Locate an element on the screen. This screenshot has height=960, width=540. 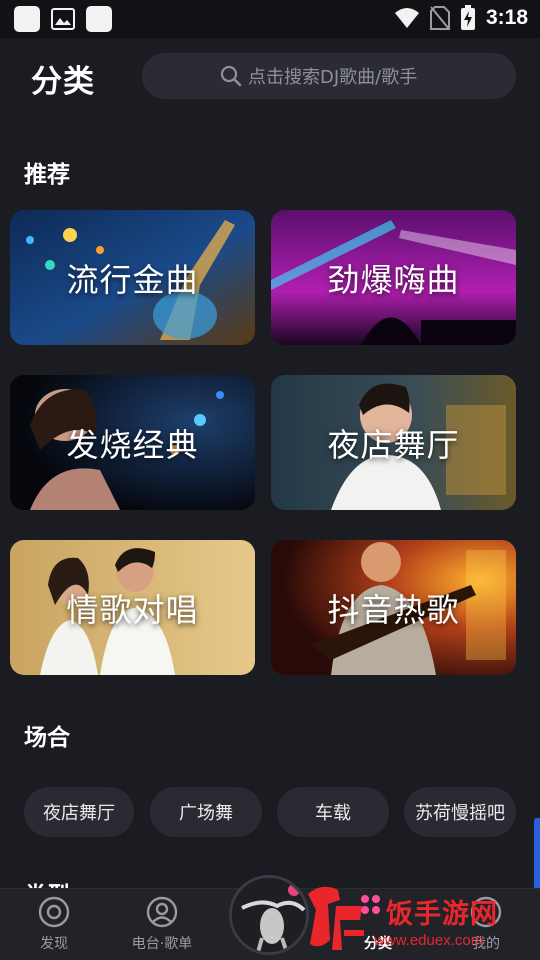
header: 分类 点击搜索DJ歌曲/歌手 is located at coordinates (270, 76).